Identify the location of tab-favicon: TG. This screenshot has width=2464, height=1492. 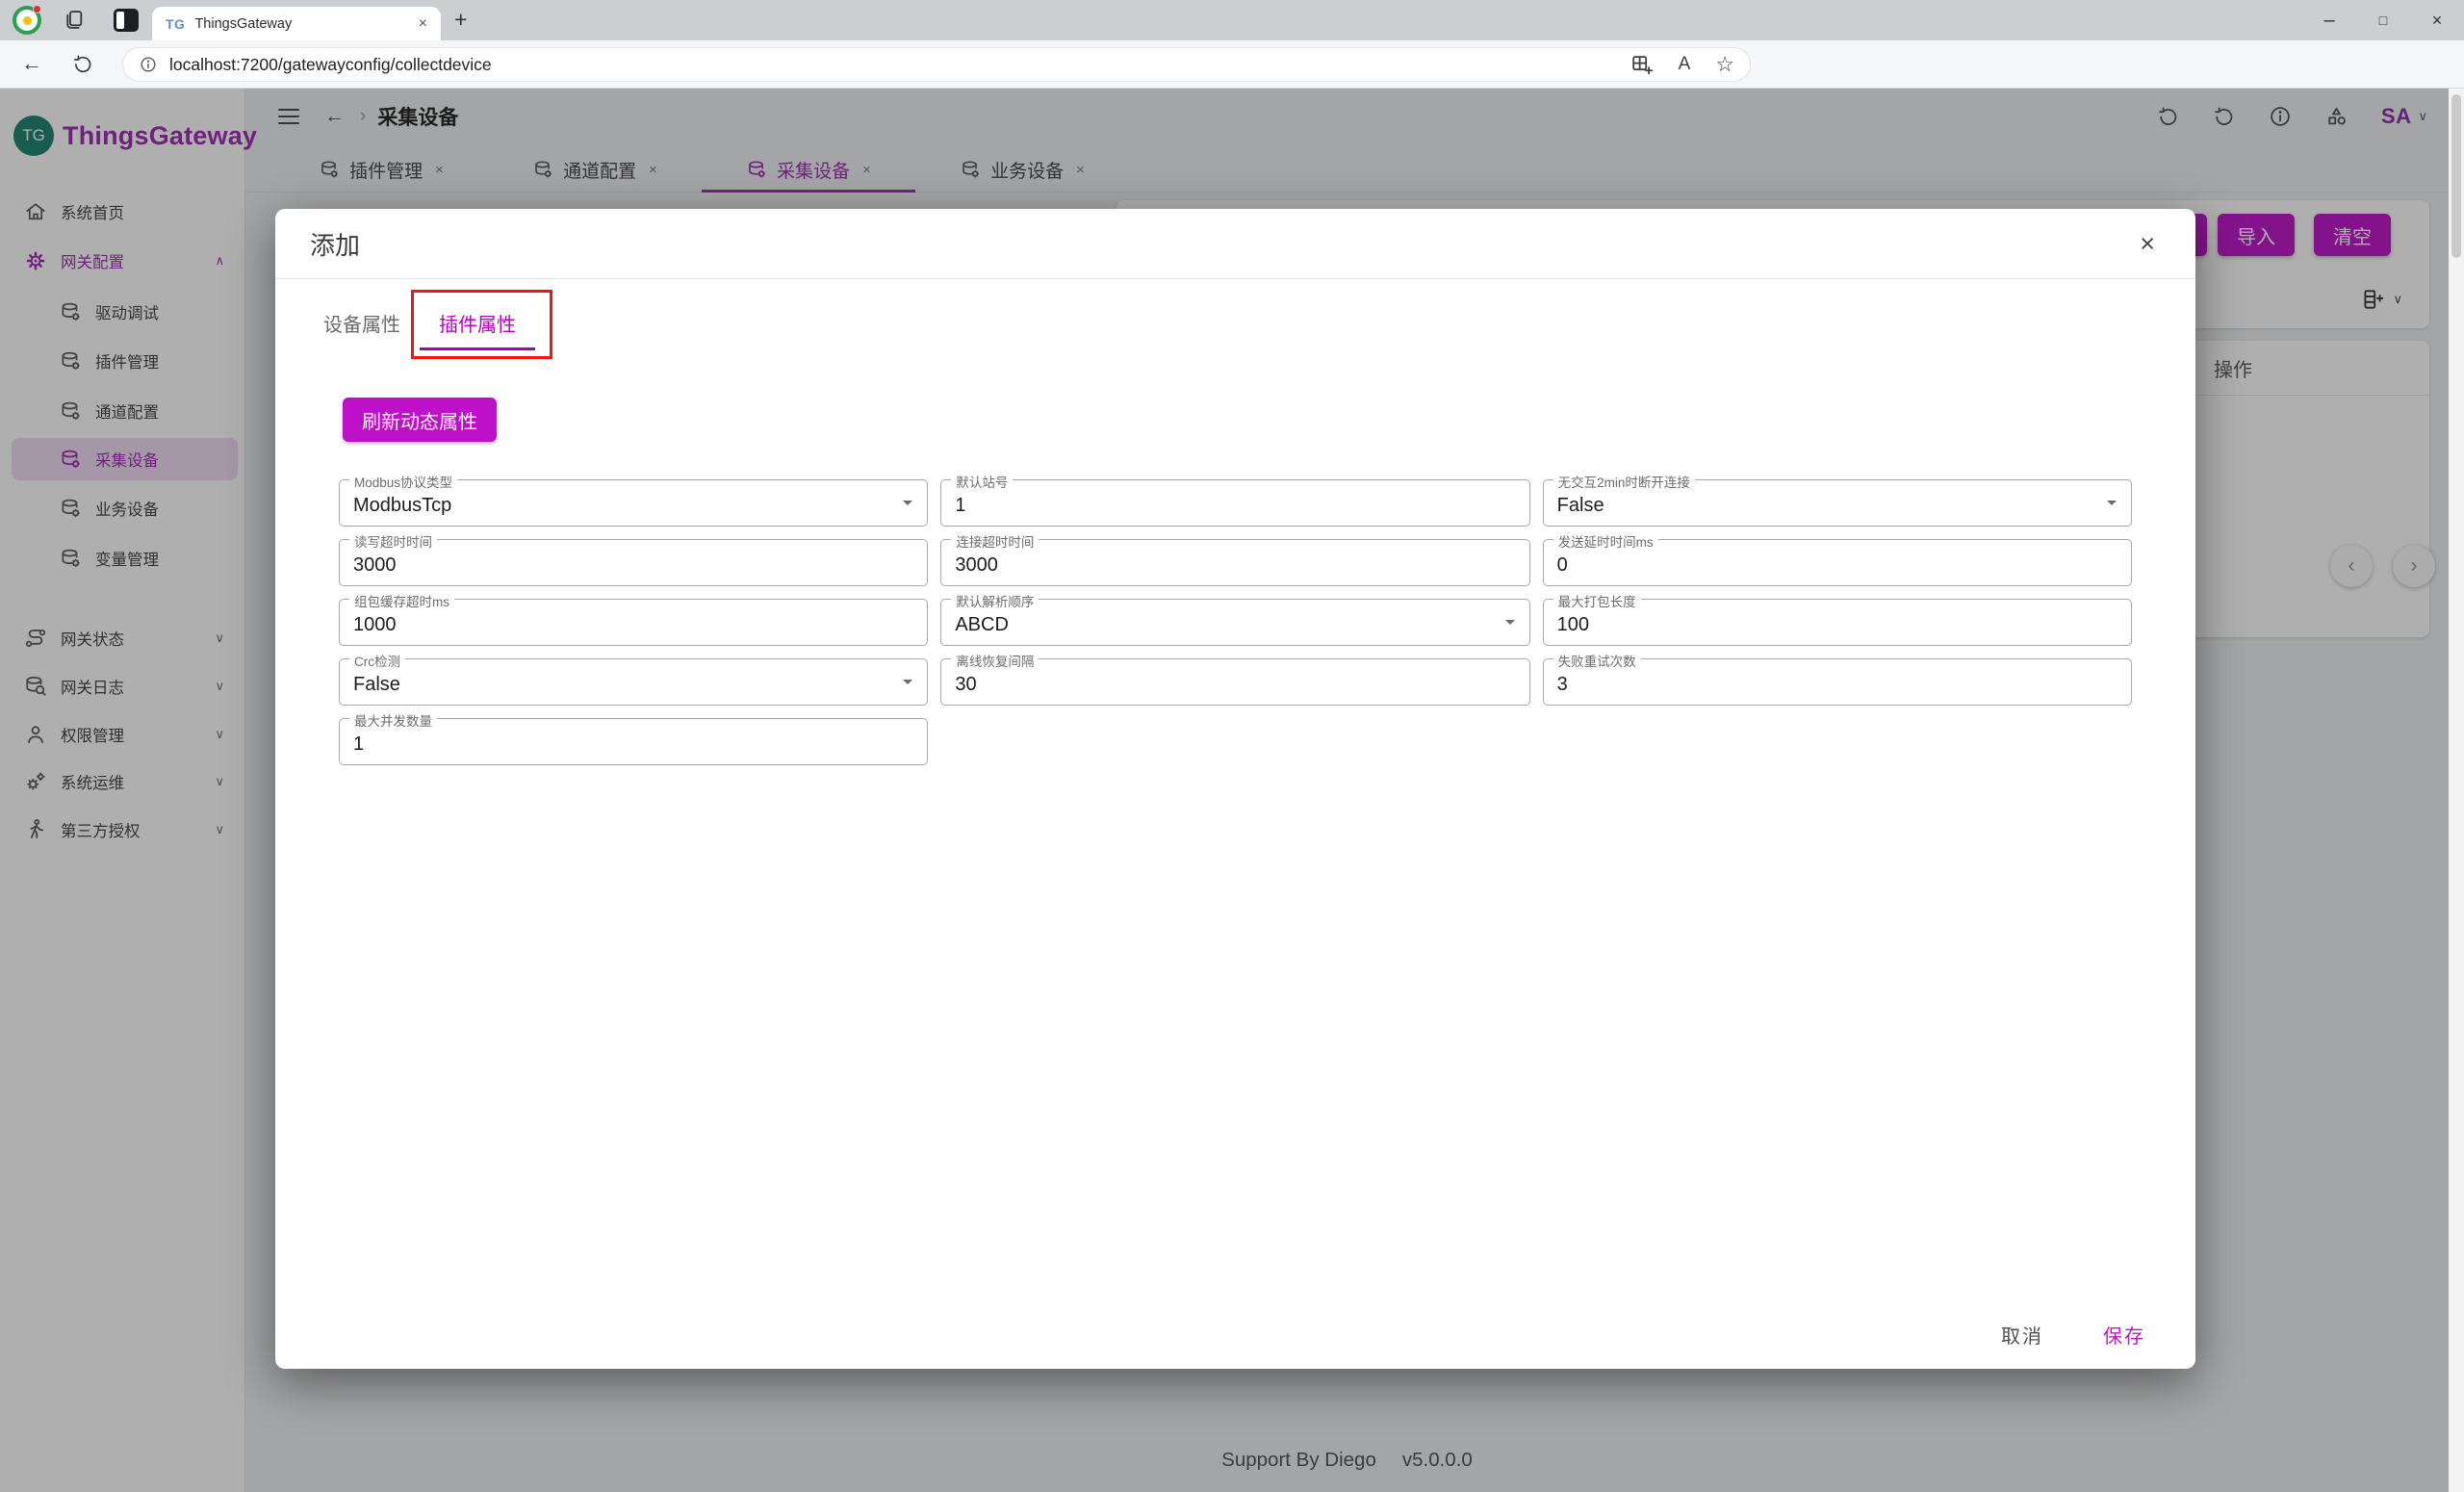
(176, 23).